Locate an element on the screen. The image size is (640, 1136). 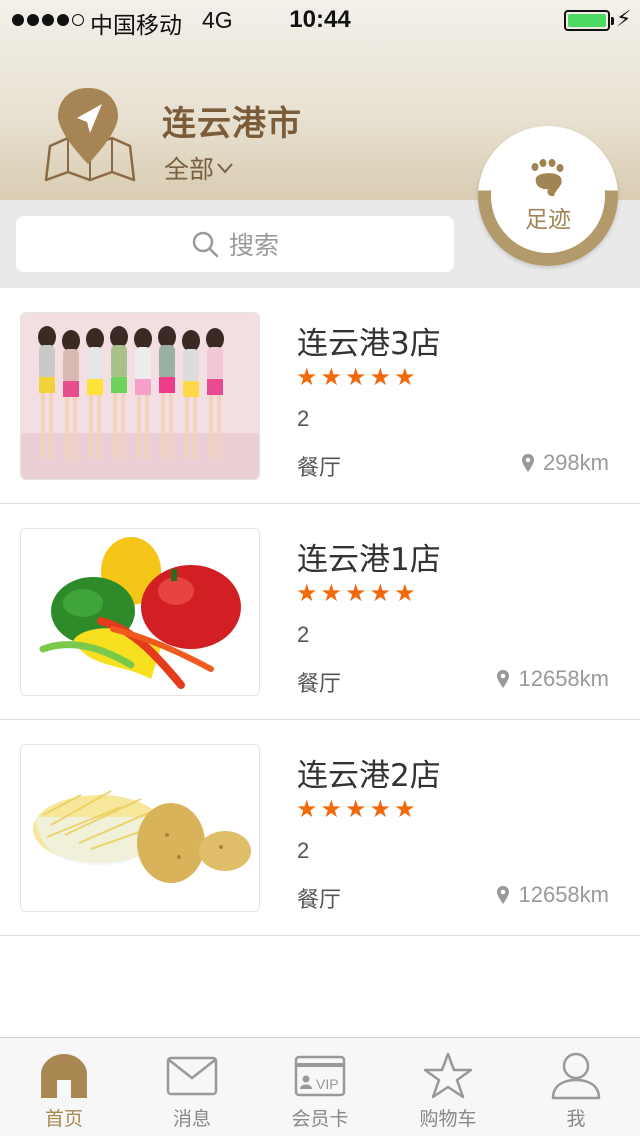
tab-me: 我 is located at coordinates (576, 1087).